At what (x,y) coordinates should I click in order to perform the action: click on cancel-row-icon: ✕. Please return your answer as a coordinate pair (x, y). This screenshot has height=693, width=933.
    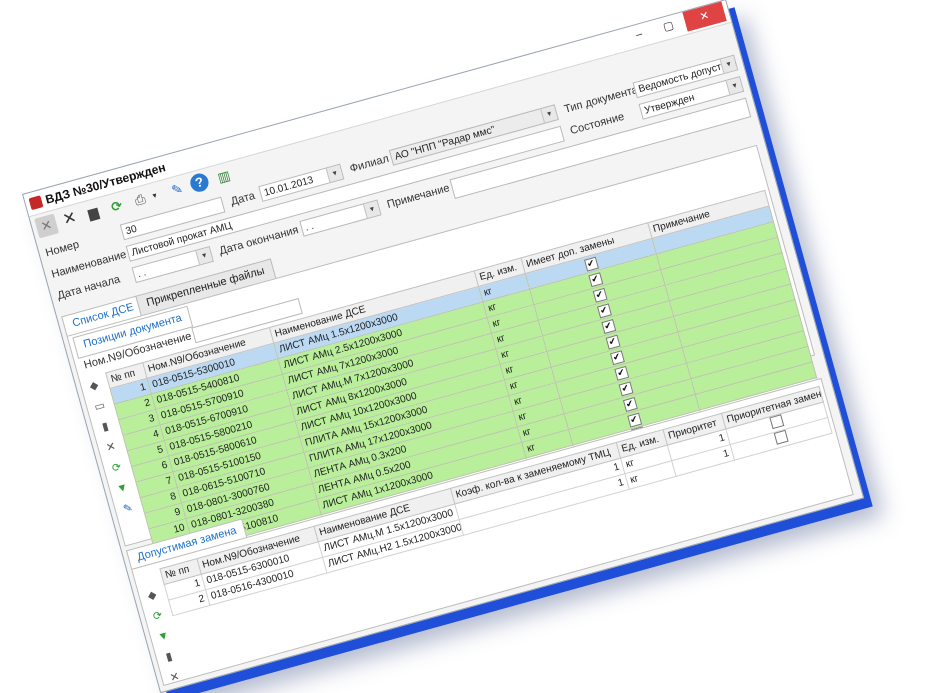
    Looking at the image, I should click on (111, 448).